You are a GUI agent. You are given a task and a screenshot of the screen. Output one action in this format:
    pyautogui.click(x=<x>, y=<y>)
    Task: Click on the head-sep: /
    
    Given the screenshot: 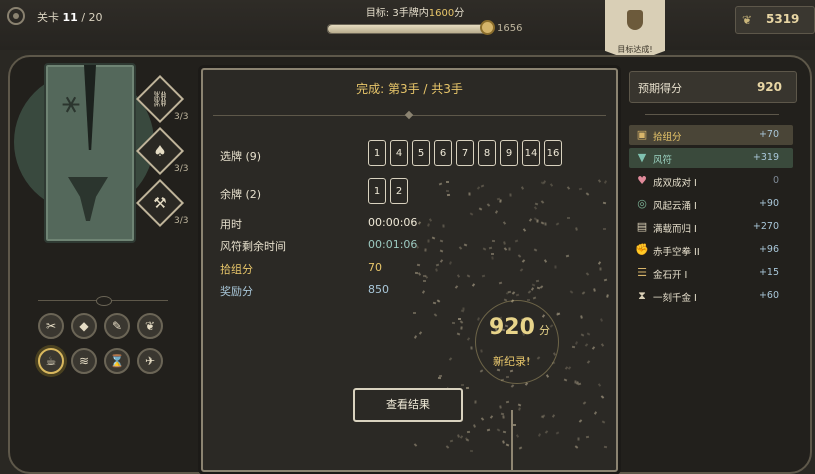 What is the action you would take?
    pyautogui.click(x=425, y=89)
    